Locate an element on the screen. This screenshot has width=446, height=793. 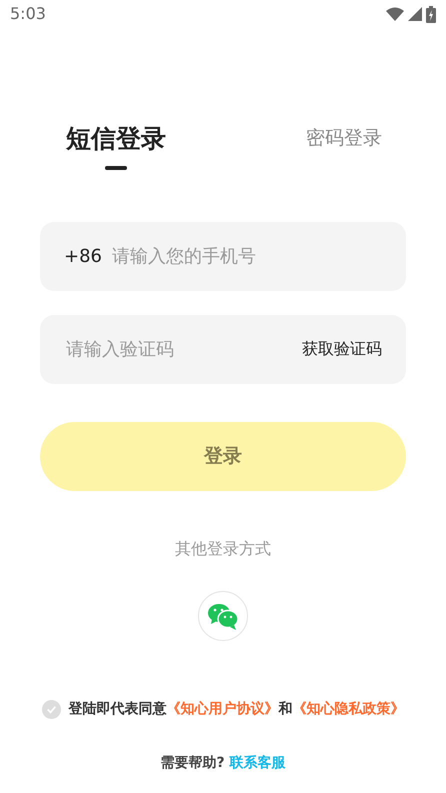
status-time: 5:03 is located at coordinates (28, 14).